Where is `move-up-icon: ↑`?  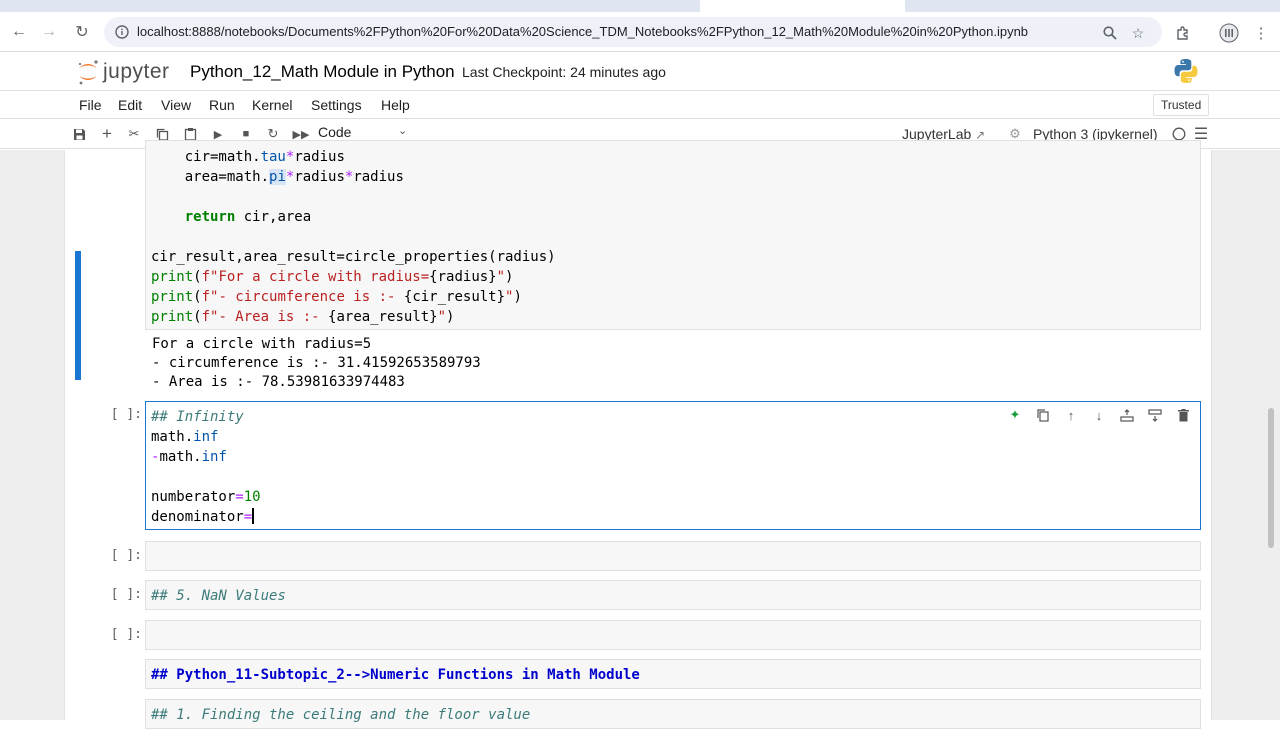
move-up-icon: ↑ is located at coordinates (1071, 415).